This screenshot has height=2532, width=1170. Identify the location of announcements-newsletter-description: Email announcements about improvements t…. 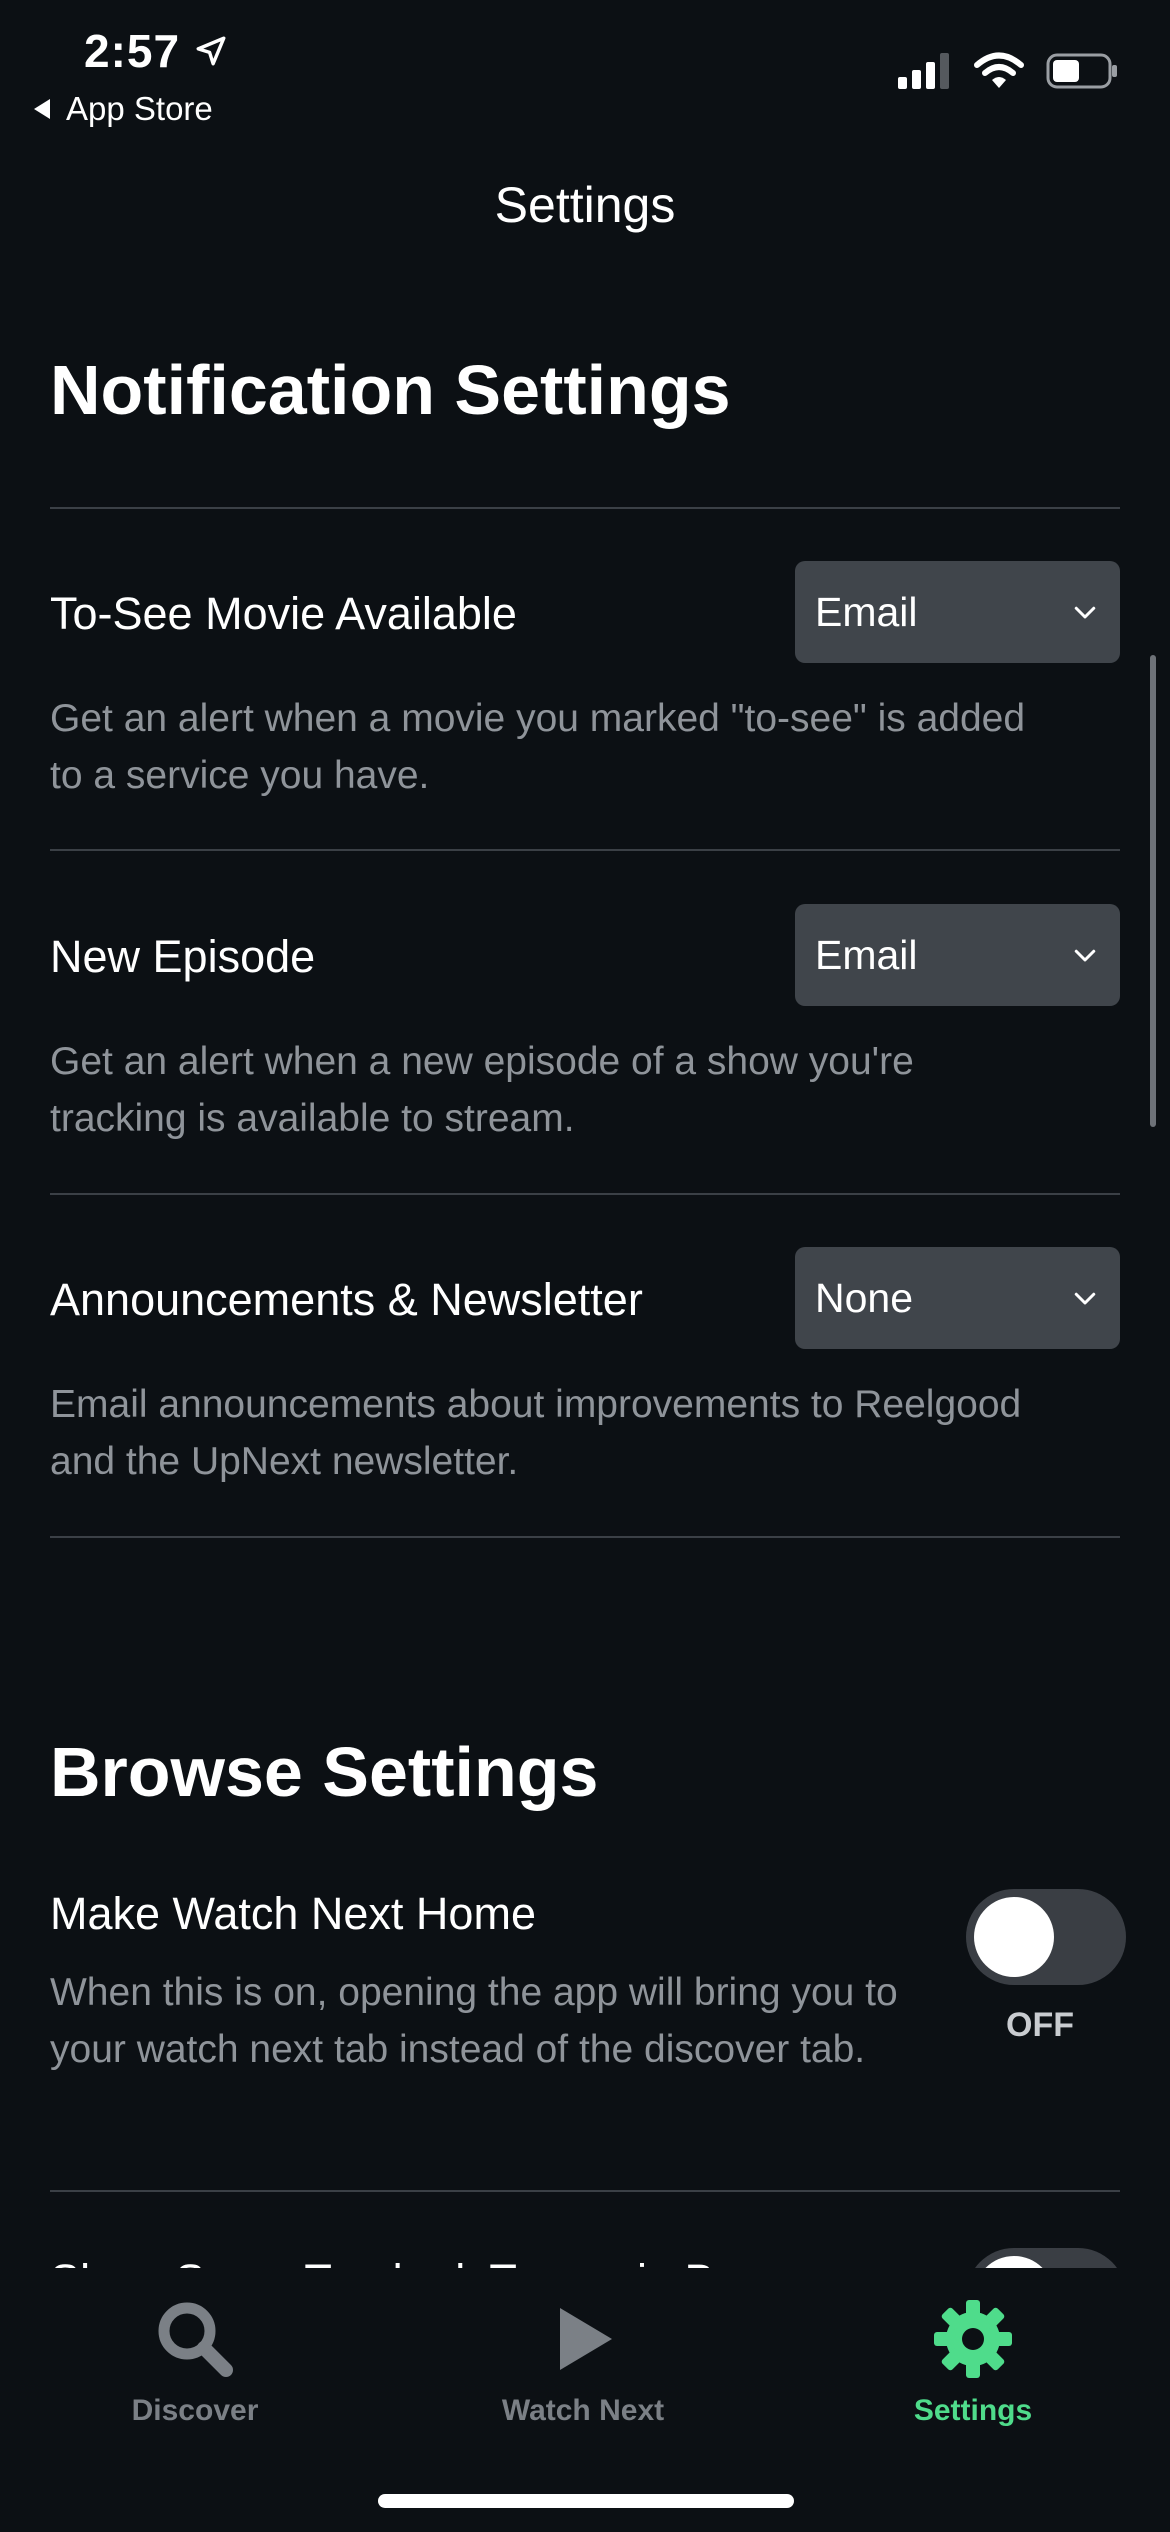
(536, 1433).